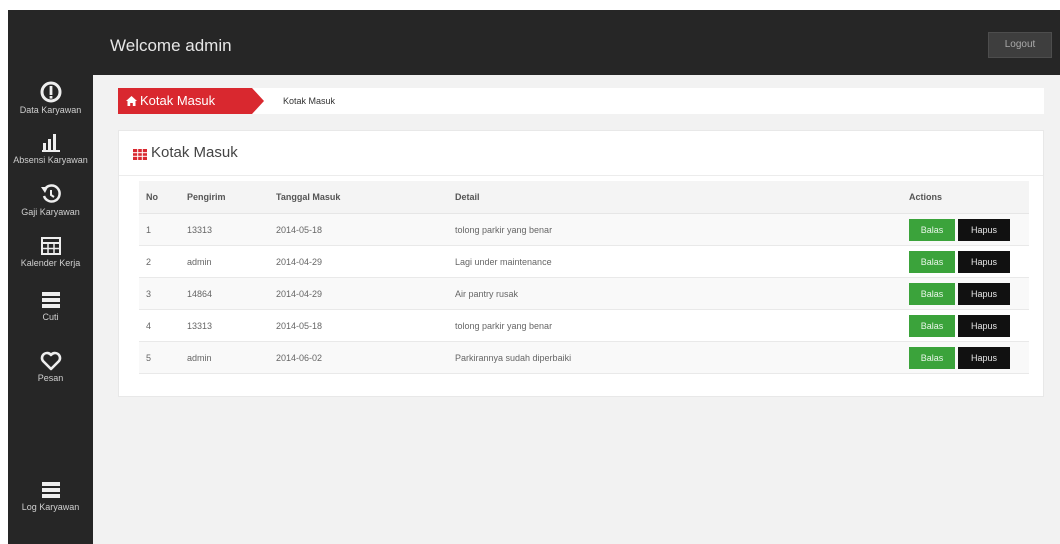 This screenshot has height=544, width=1060. Describe the element at coordinates (534, 42) in the screenshot. I see `top-bar: Welcome admin Logout` at that location.